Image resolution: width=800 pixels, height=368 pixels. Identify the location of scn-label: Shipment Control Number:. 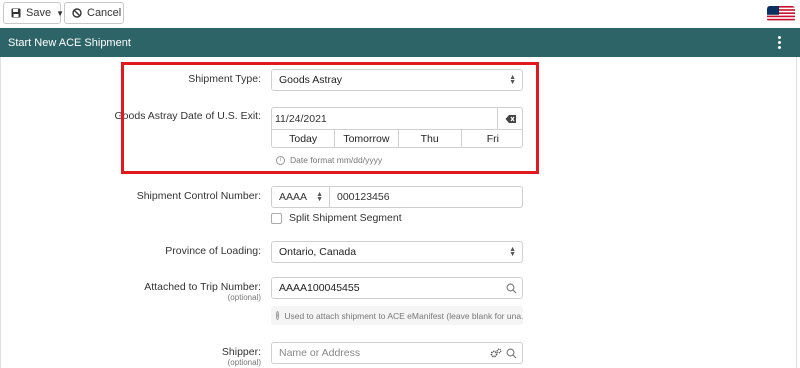
(198, 196).